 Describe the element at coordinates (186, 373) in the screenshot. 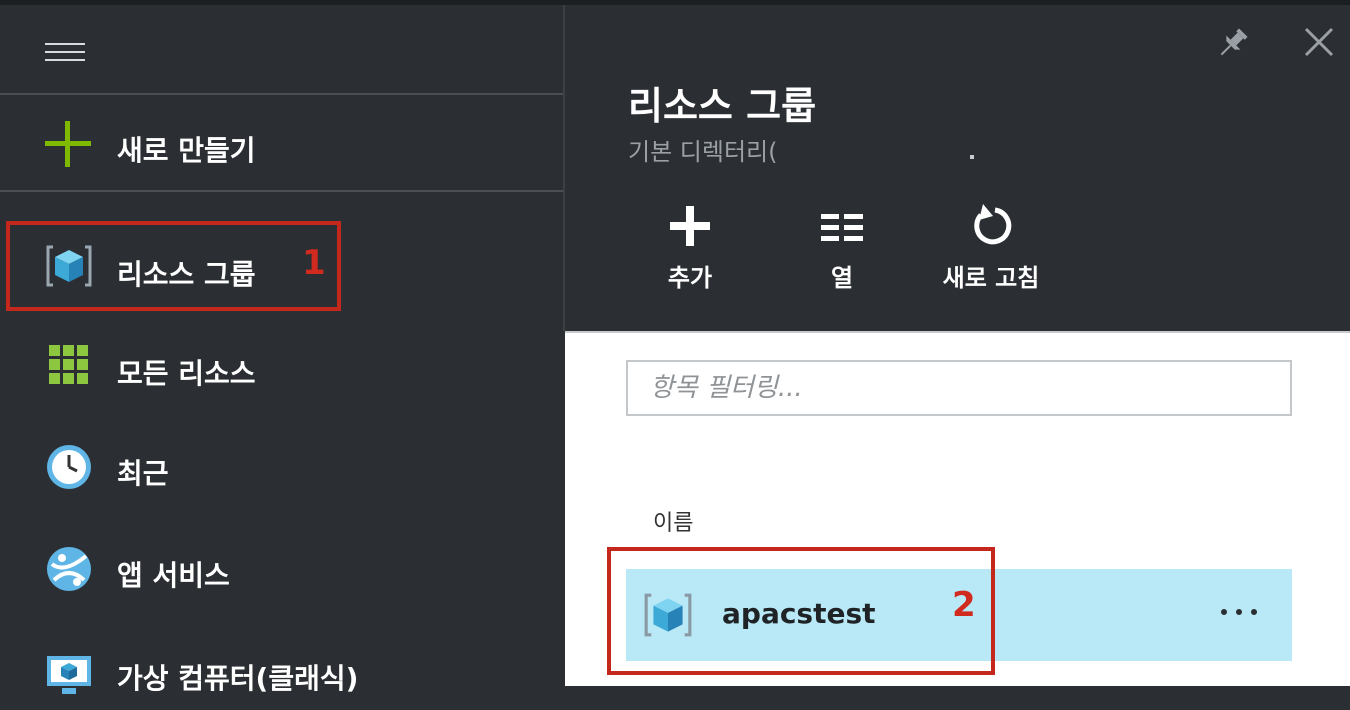

I see `sidebar-item-label: 모든 리소스` at that location.